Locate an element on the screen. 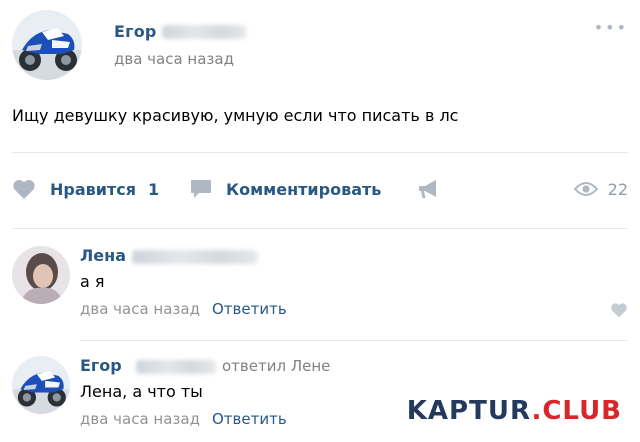 The image size is (640, 442). watermark-logo: KAPTUR.CLUB is located at coordinates (514, 411).